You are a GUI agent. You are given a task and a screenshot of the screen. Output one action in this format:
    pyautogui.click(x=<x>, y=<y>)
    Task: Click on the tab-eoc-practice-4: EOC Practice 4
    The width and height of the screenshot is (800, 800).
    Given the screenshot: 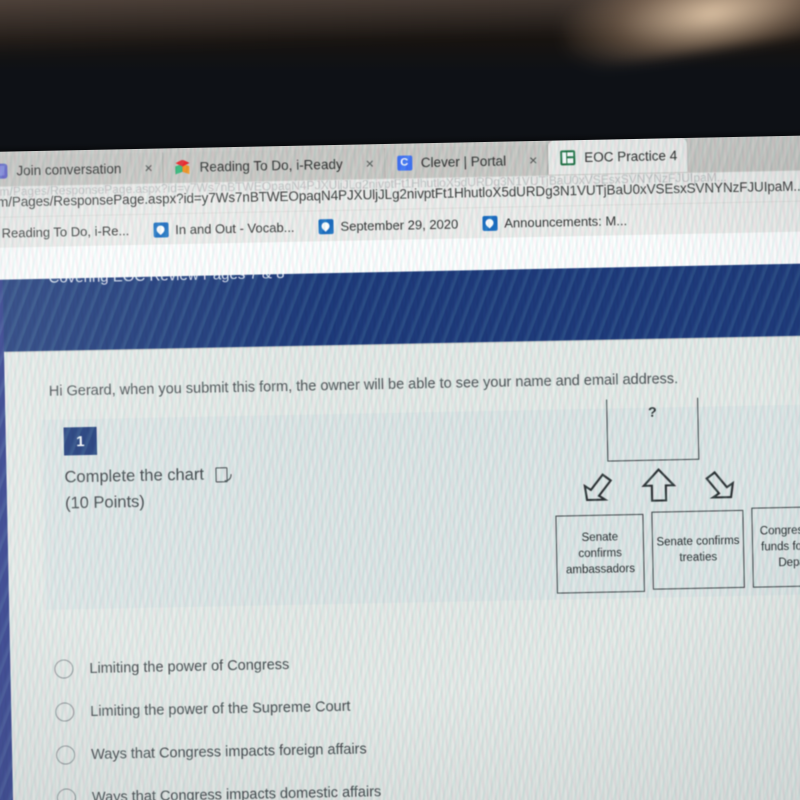 What is the action you would take?
    pyautogui.click(x=617, y=156)
    